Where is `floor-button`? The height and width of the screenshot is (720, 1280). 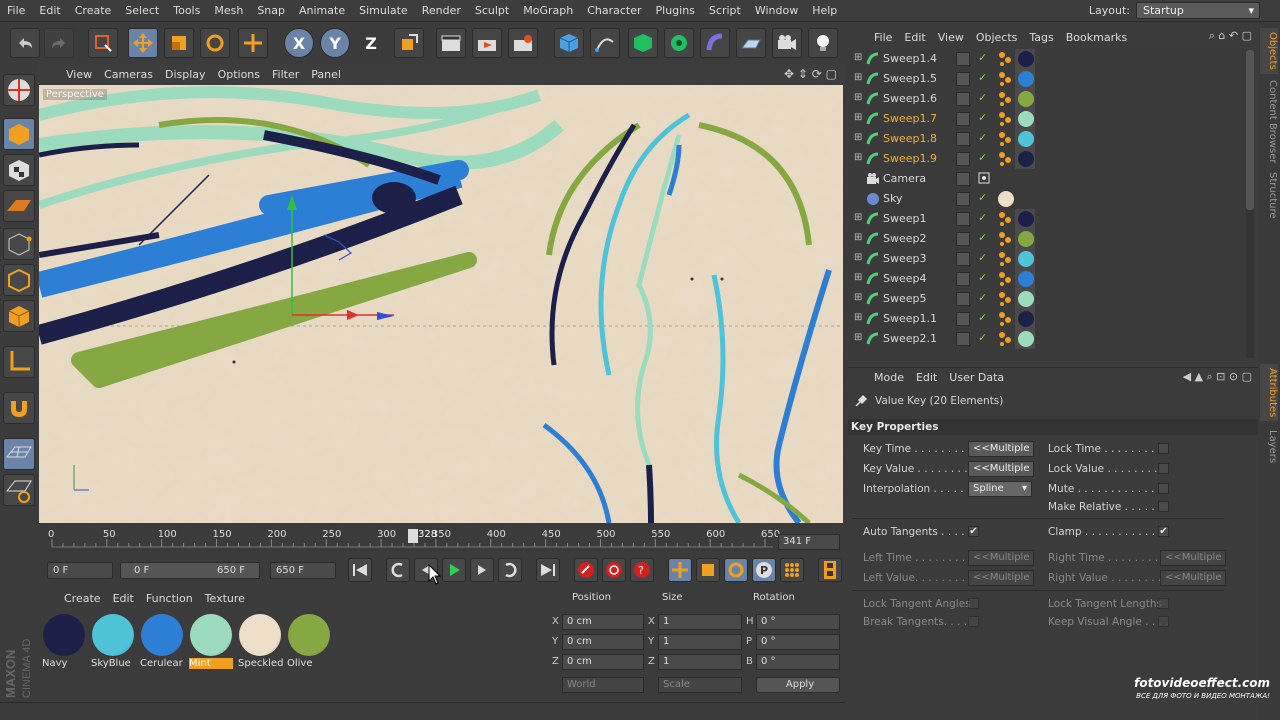
floor-button is located at coordinates (751, 43).